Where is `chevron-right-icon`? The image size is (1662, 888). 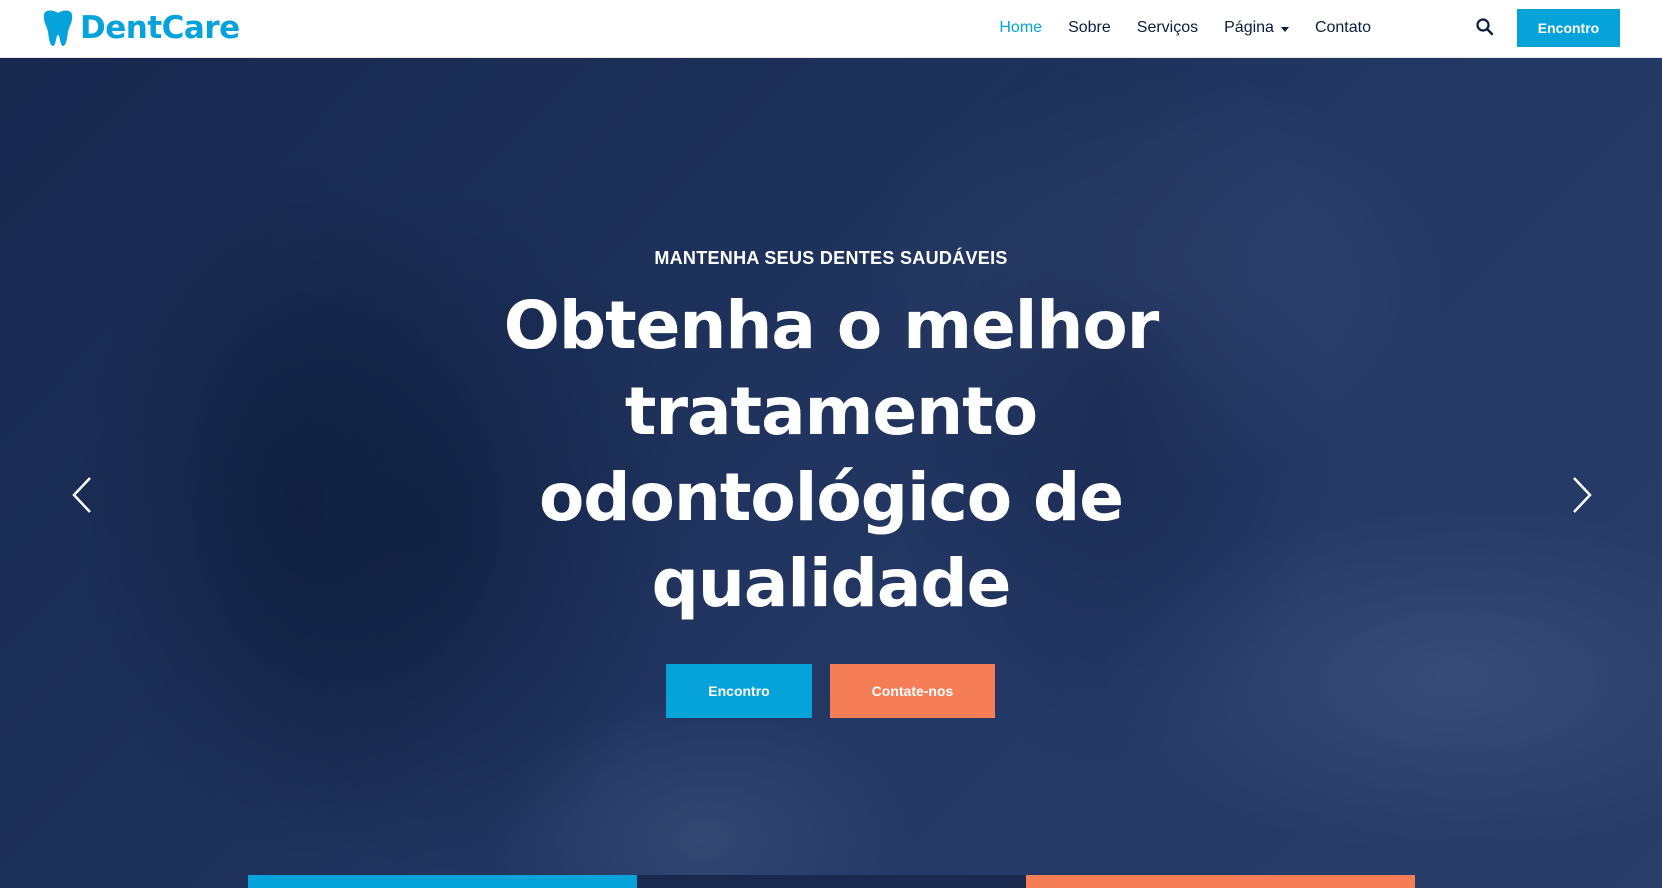 chevron-right-icon is located at coordinates (1580, 495).